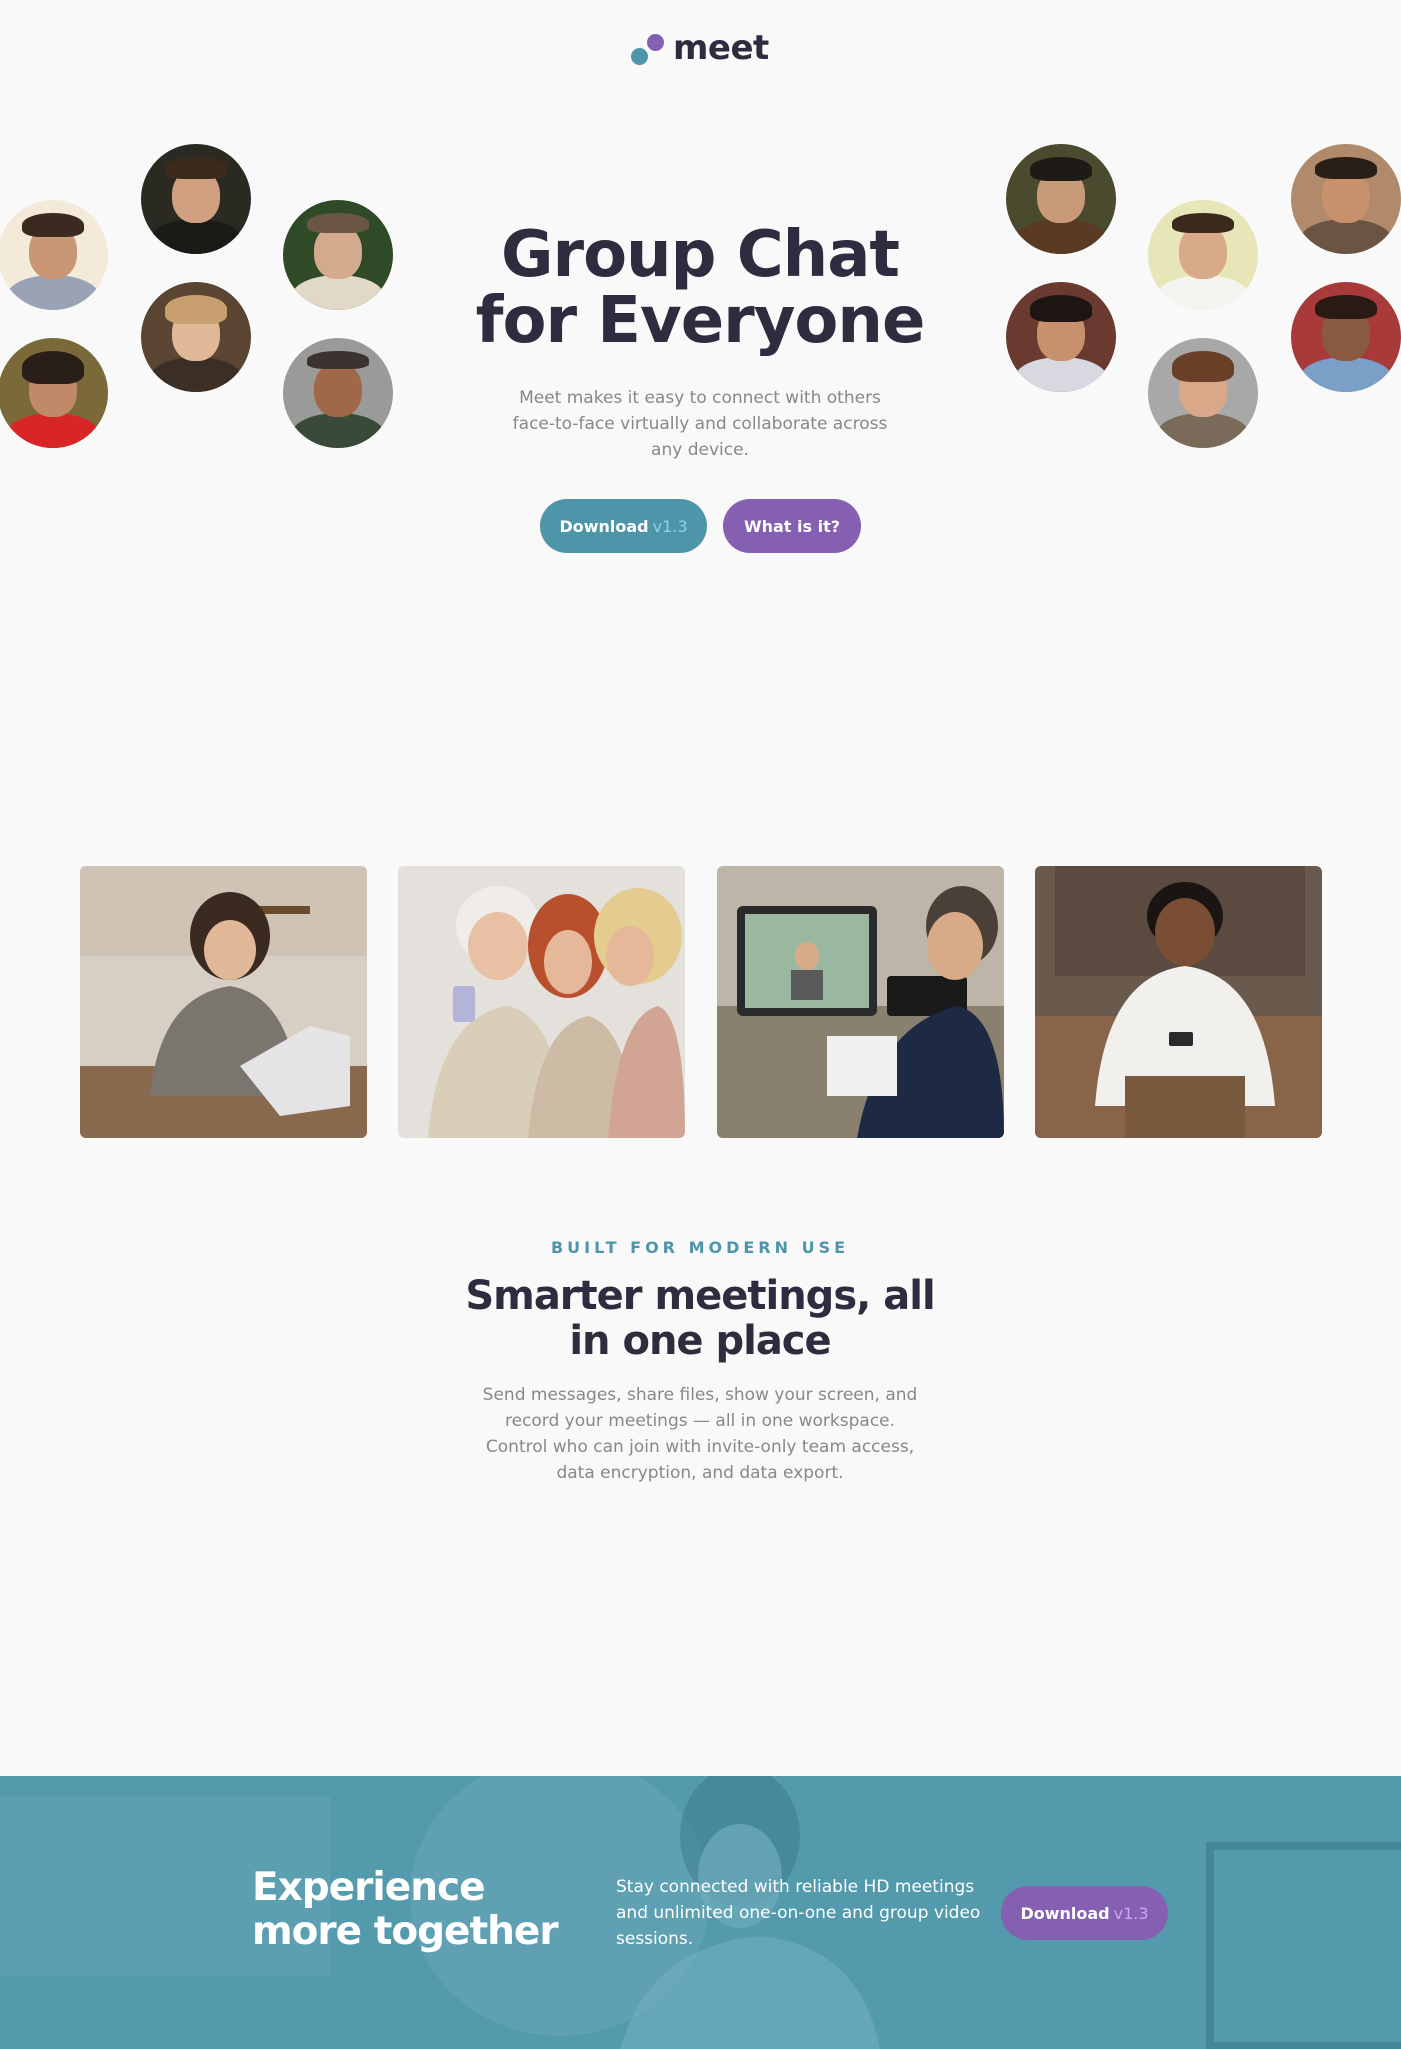 Image resolution: width=1401 pixels, height=2049 pixels. What do you see at coordinates (1178, 1002) in the screenshot?
I see `photo-man-phone` at bounding box center [1178, 1002].